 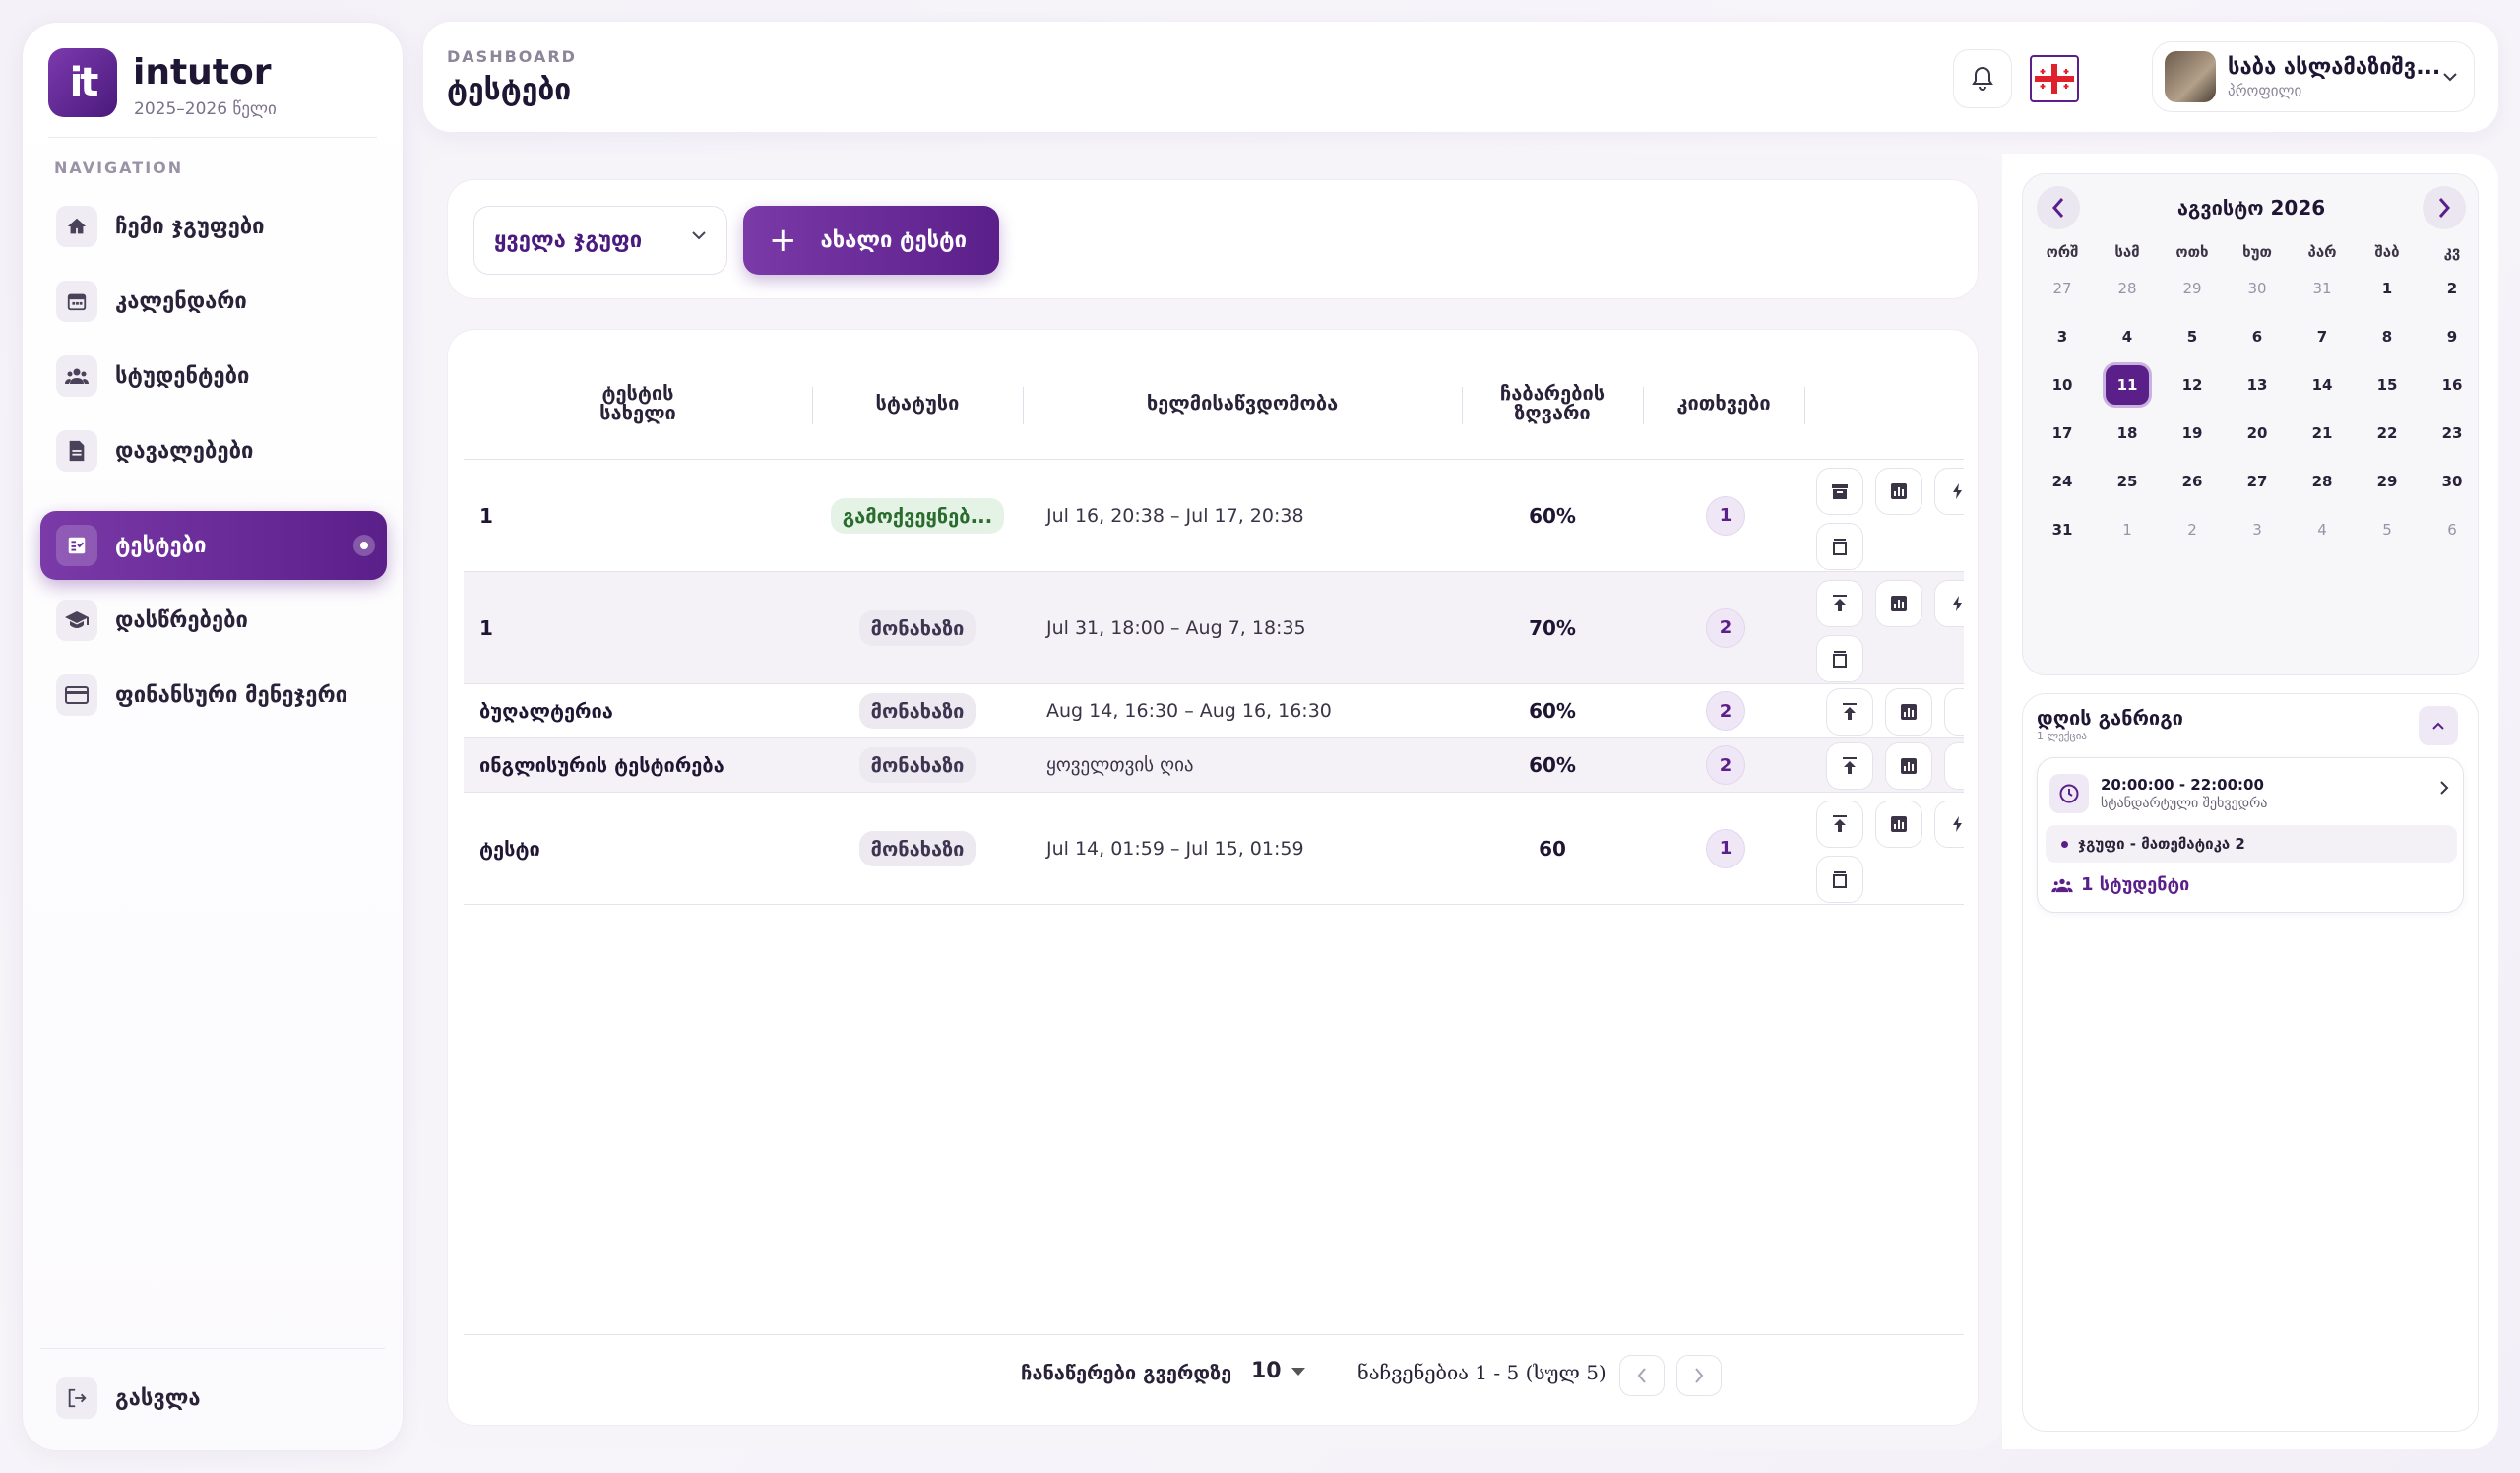 What do you see at coordinates (1552, 403) in the screenshot?
I see `column-header-threshold: ჩაბარების ზღვარი` at bounding box center [1552, 403].